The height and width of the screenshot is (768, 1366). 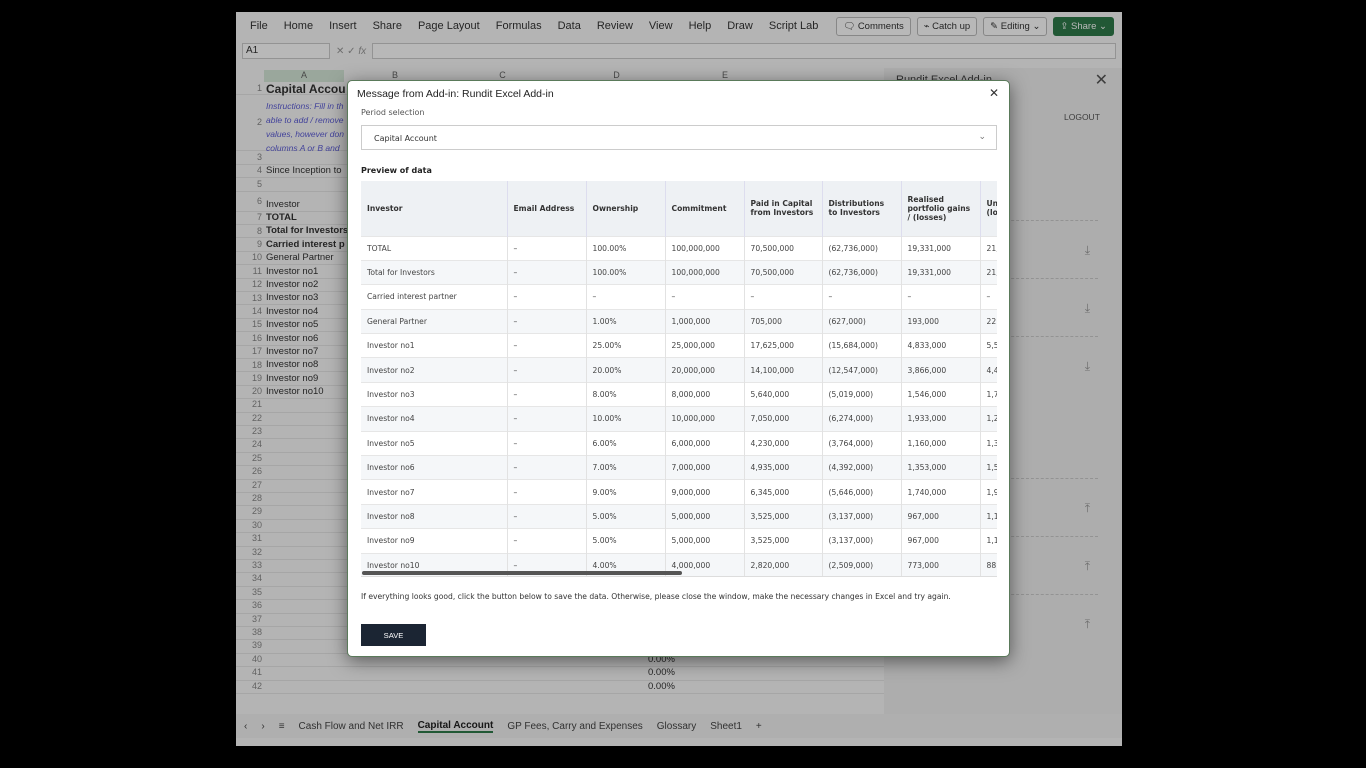 I want to click on table-cell: 4,4, so click(x=988, y=370).